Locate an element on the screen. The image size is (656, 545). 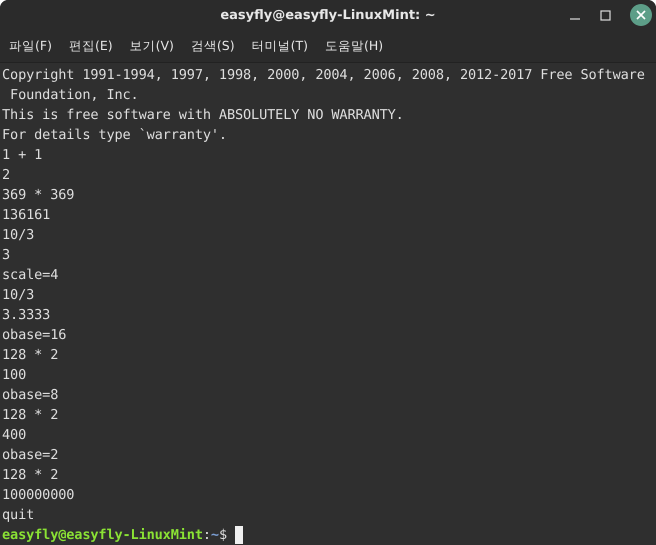
terminal-line: 136161 is located at coordinates (26, 215).